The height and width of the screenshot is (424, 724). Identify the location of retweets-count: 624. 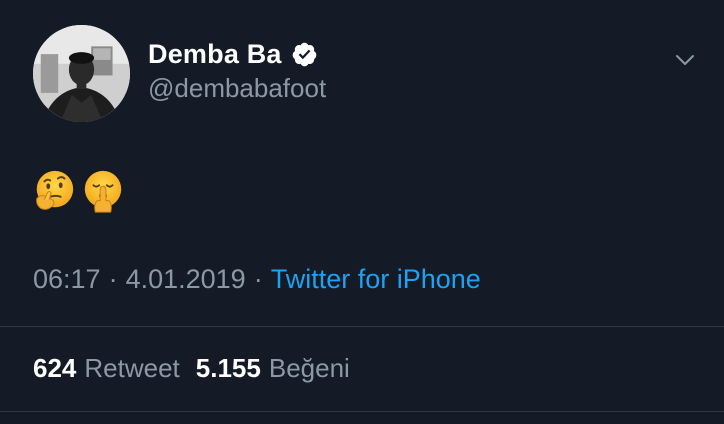
(55, 368).